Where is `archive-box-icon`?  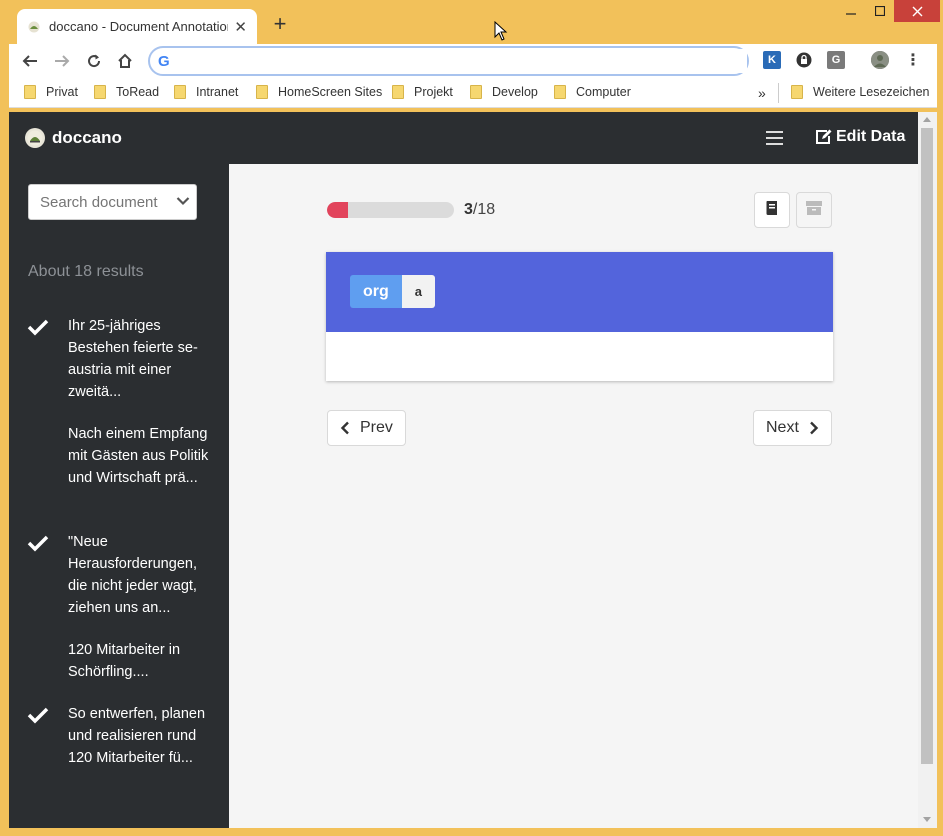
archive-box-icon is located at coordinates (814, 210).